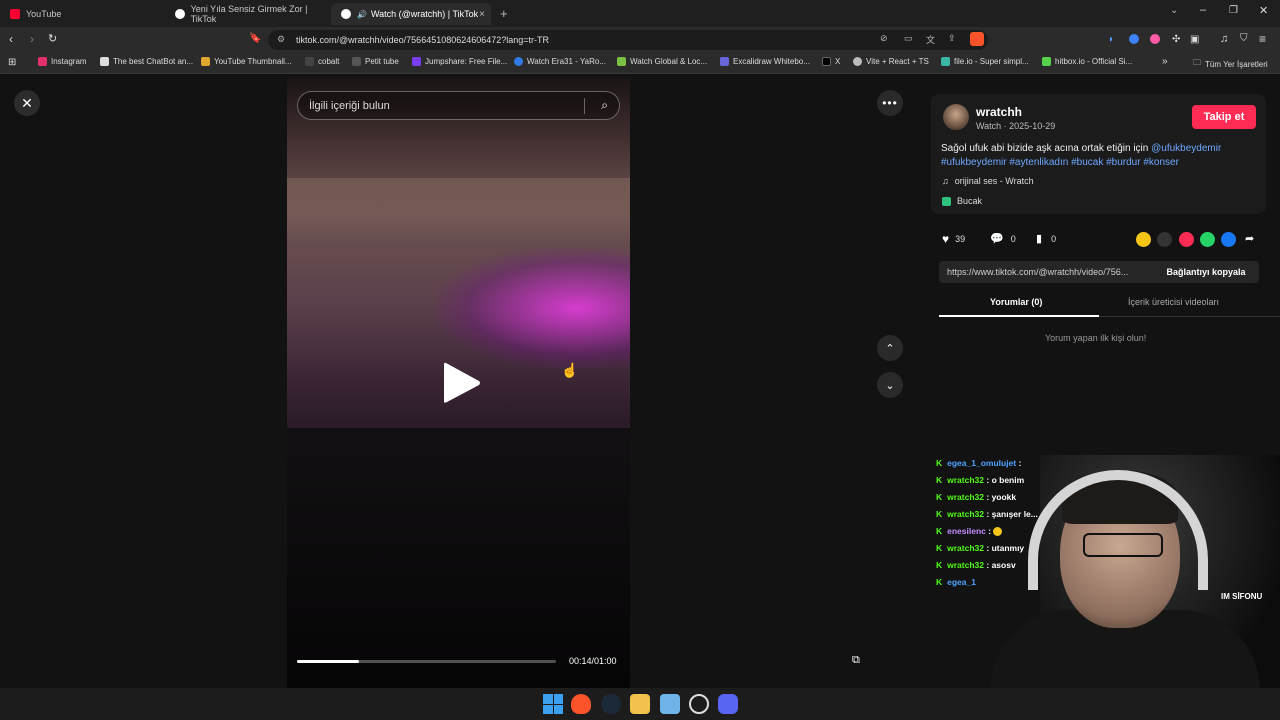  Describe the element at coordinates (1165, 61) in the screenshot. I see `more-bookmarks-icon: »` at that location.